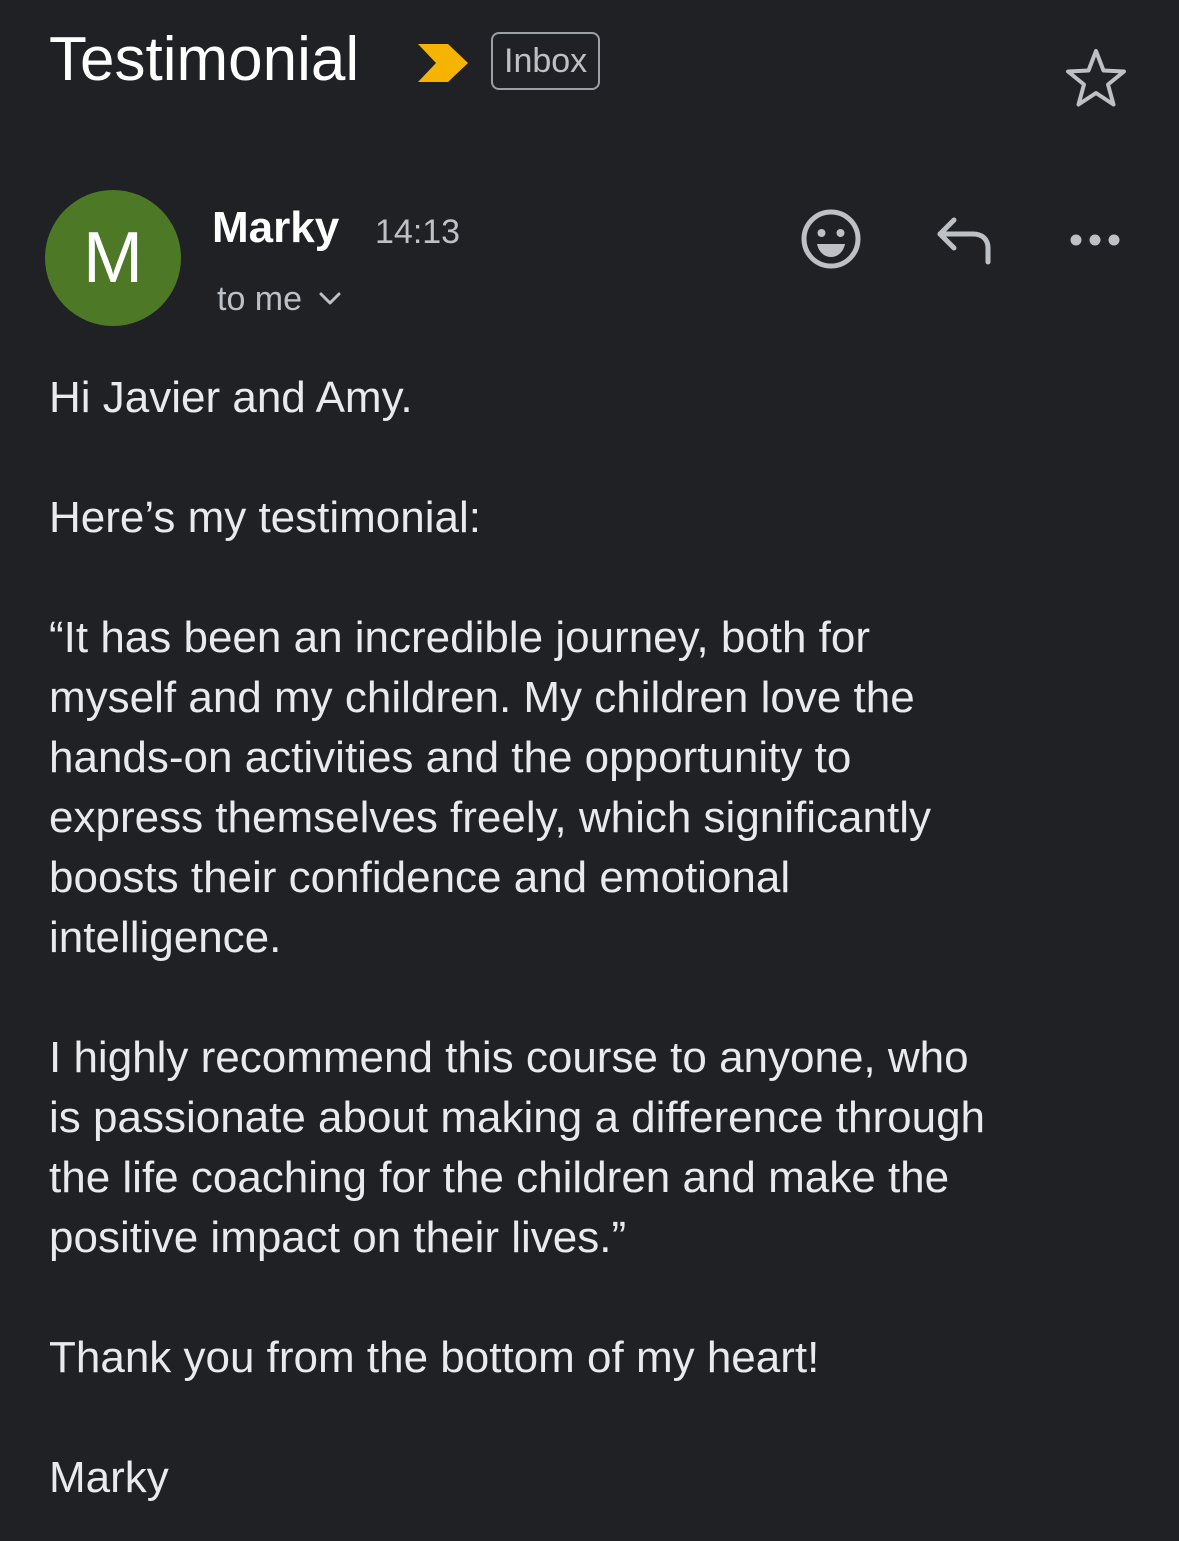  I want to click on importance-marker-icon, so click(443, 63).